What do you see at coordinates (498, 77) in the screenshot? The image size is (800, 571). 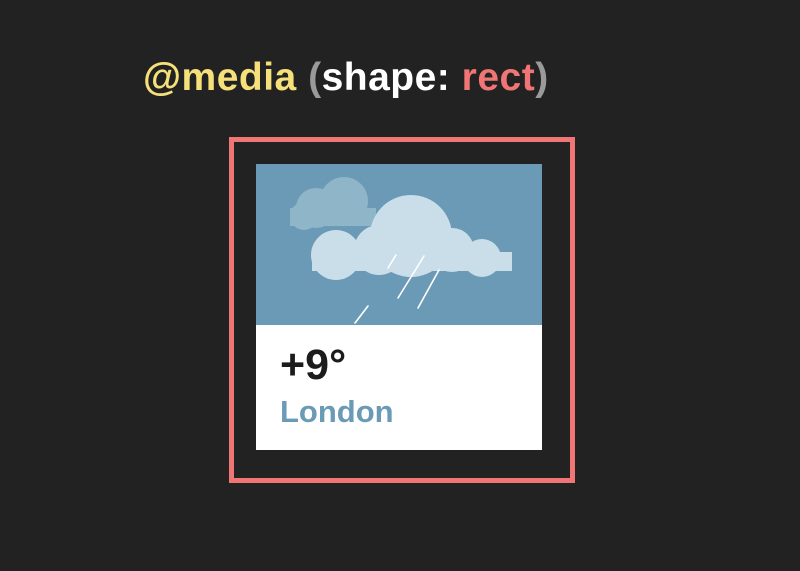 I see `media-feature-value: rect` at bounding box center [498, 77].